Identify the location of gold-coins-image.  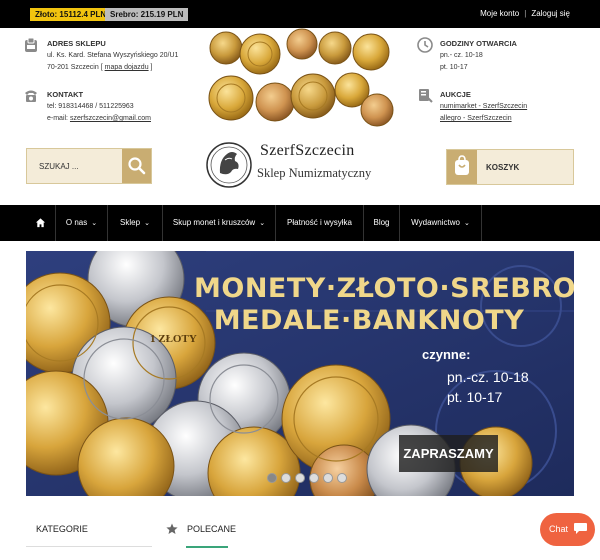
(301, 77).